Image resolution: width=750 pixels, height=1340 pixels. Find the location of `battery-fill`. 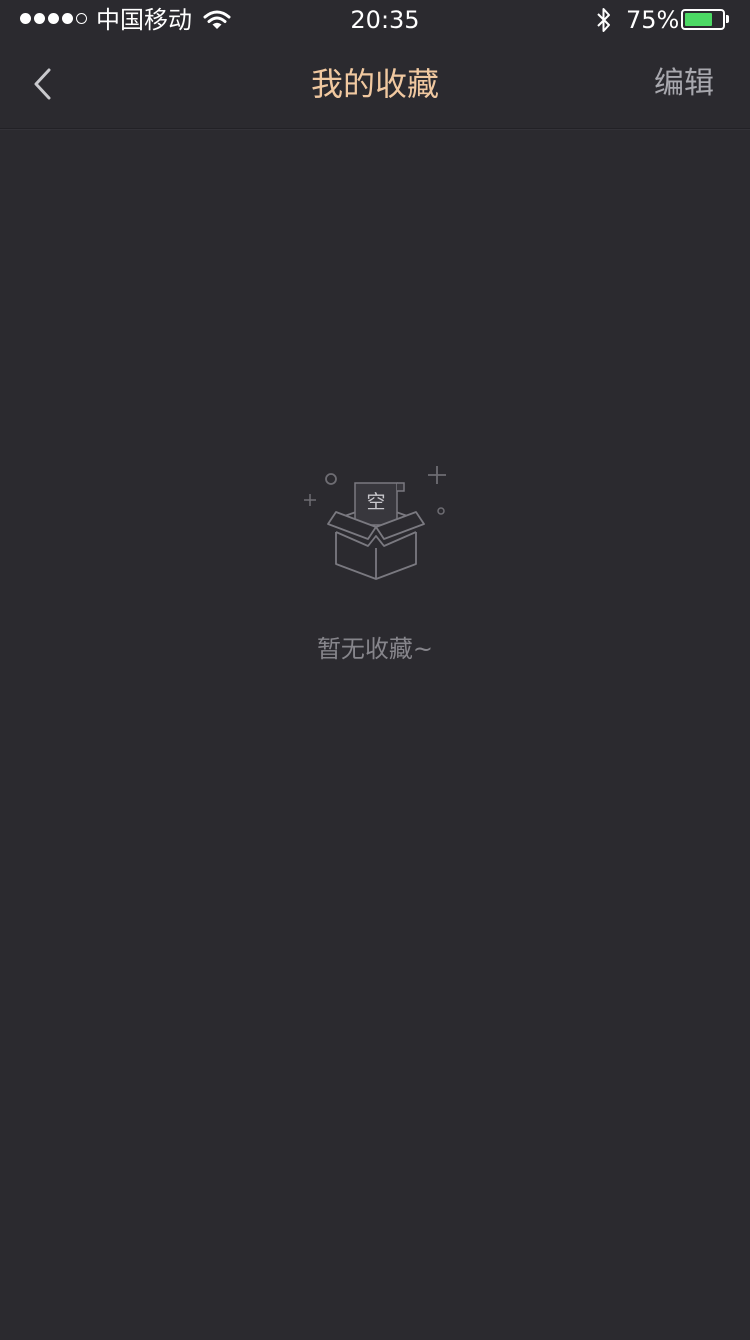

battery-fill is located at coordinates (698, 19).